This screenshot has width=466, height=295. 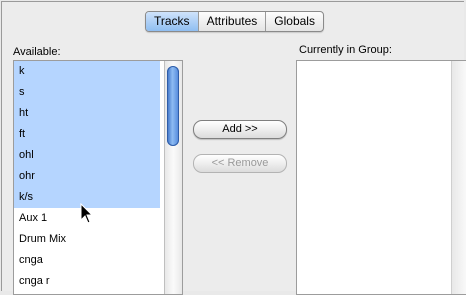 I want to click on add-button: Add >>, so click(x=240, y=129).